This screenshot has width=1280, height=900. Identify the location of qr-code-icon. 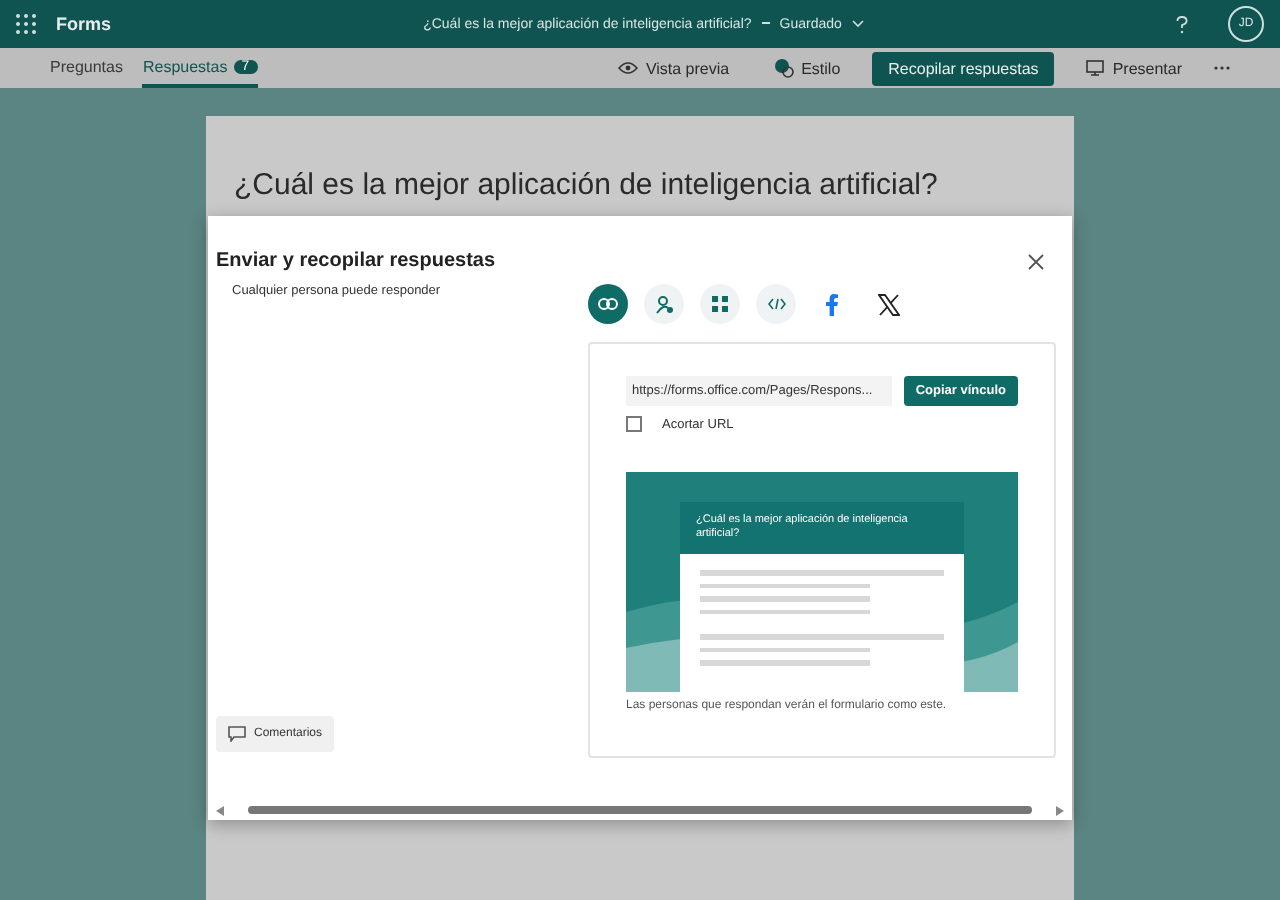
(720, 304).